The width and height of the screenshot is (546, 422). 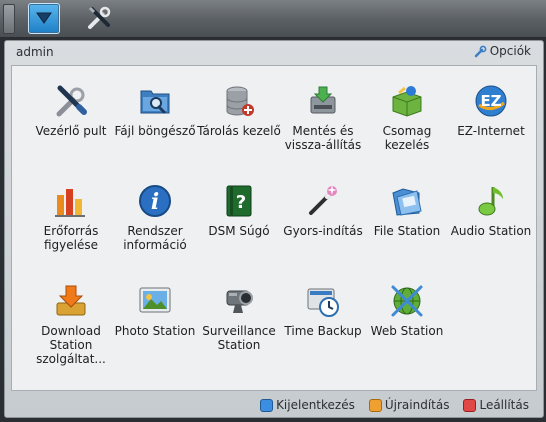 What do you see at coordinates (375, 405) in the screenshot?
I see `restart-icon` at bounding box center [375, 405].